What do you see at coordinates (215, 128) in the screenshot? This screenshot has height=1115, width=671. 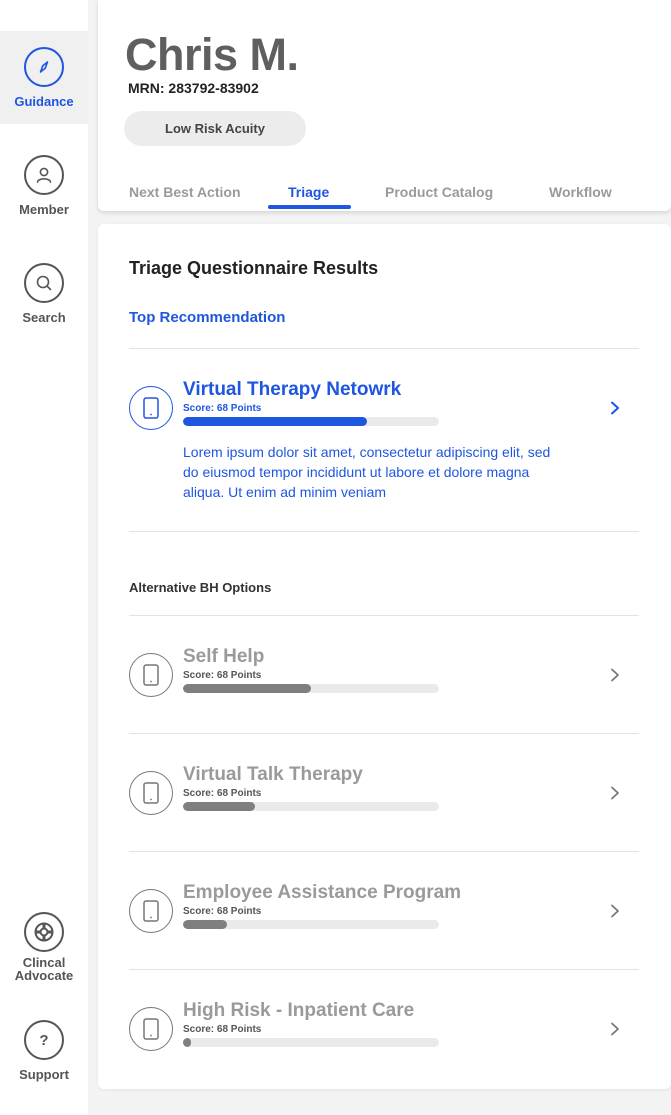 I see `risk-acuity-badge: Low Risk Acuity` at bounding box center [215, 128].